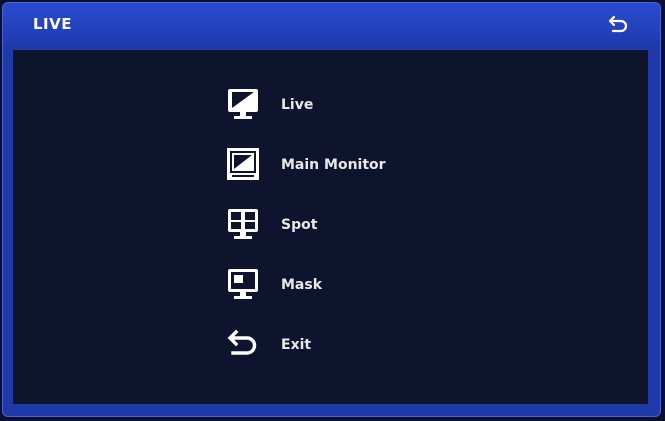  I want to click on menu-item-spot: Spot, so click(335, 226).